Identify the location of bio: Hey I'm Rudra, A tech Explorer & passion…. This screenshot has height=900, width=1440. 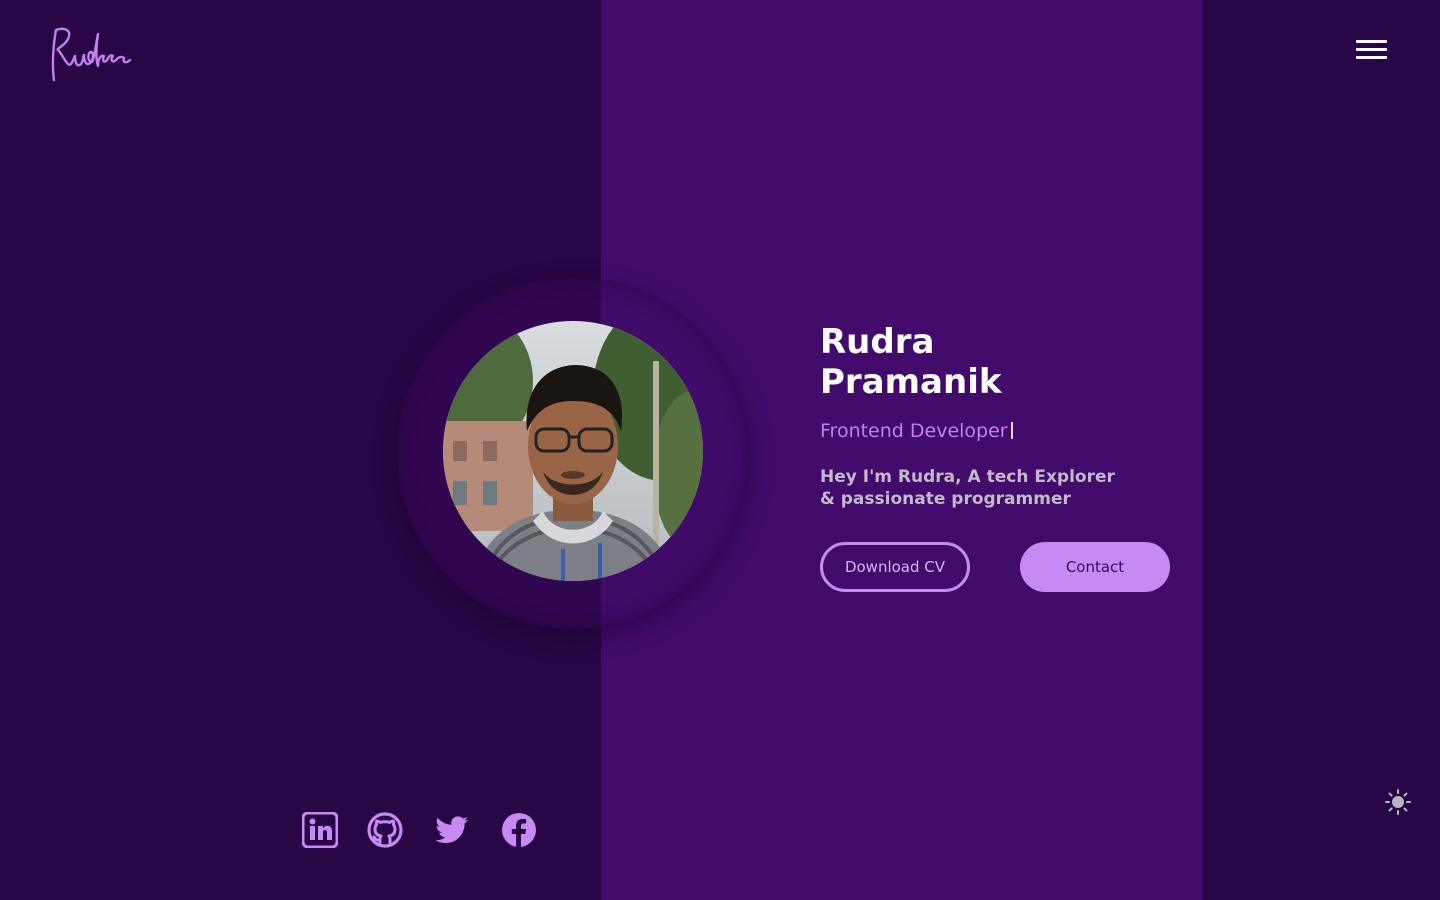
(980, 488).